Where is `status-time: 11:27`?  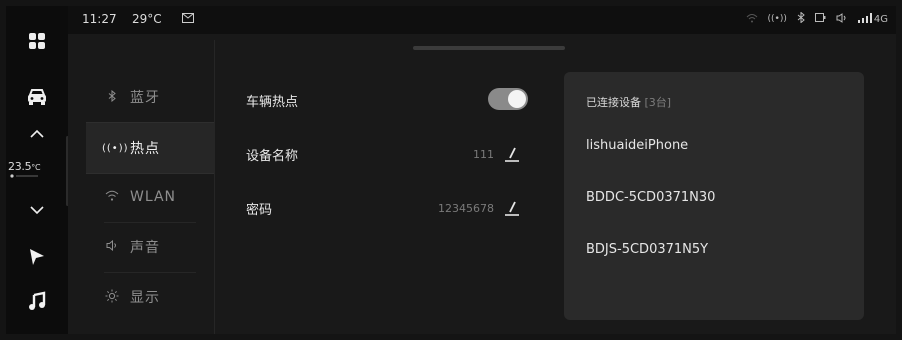
status-time: 11:27 is located at coordinates (99, 19).